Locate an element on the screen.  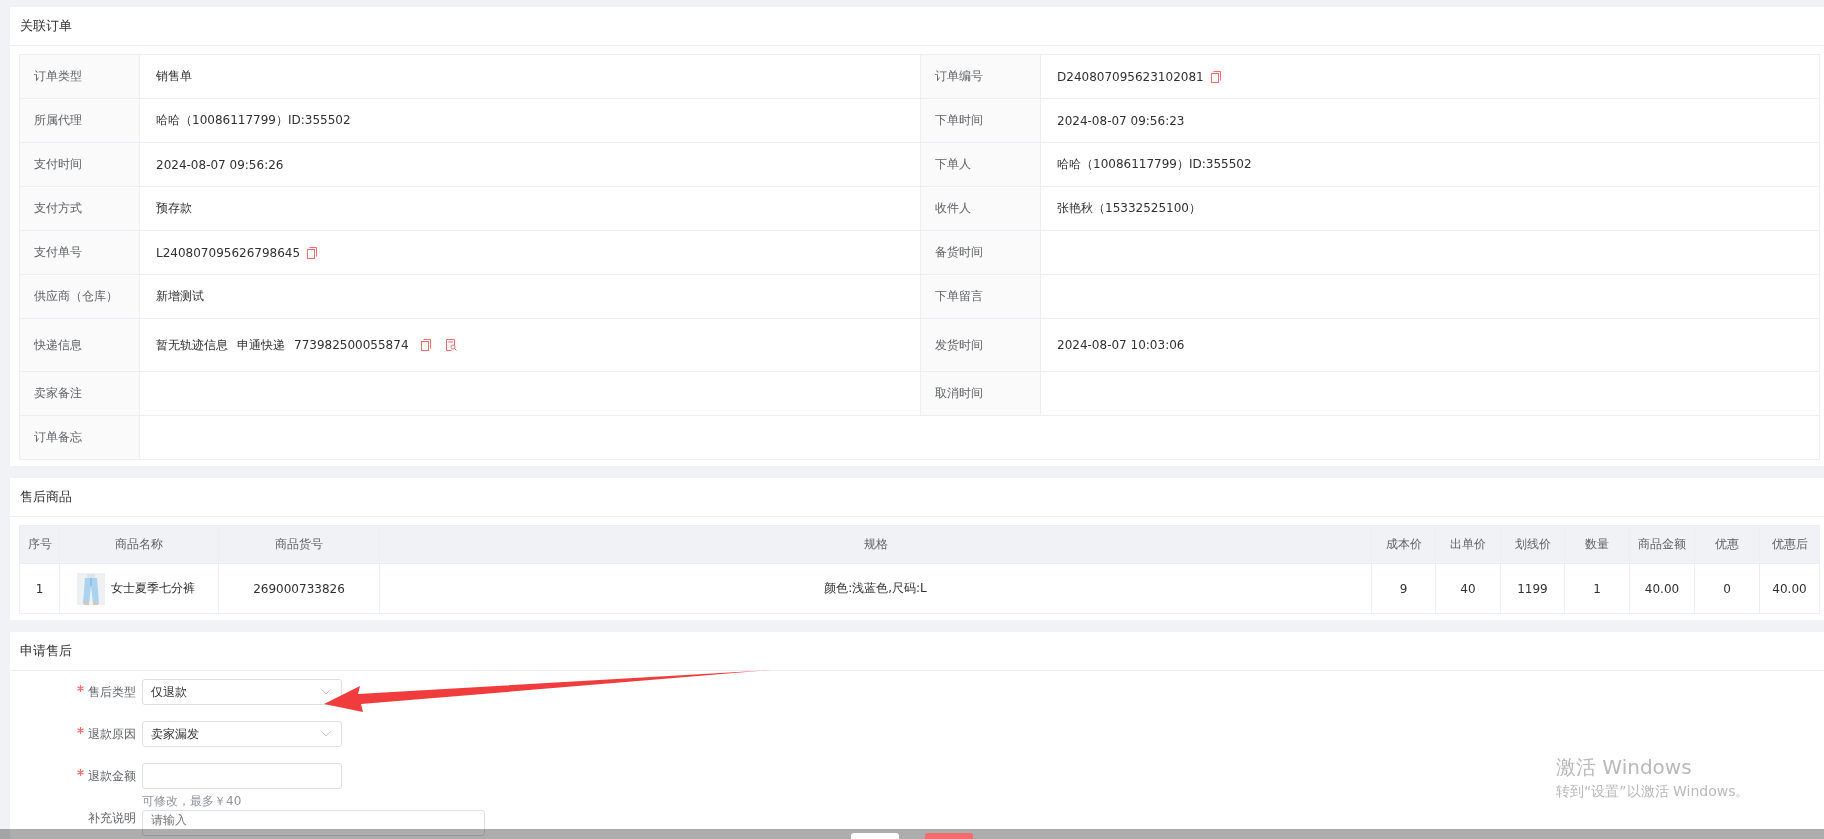
column-header: 优惠后 is located at coordinates (1790, 545).